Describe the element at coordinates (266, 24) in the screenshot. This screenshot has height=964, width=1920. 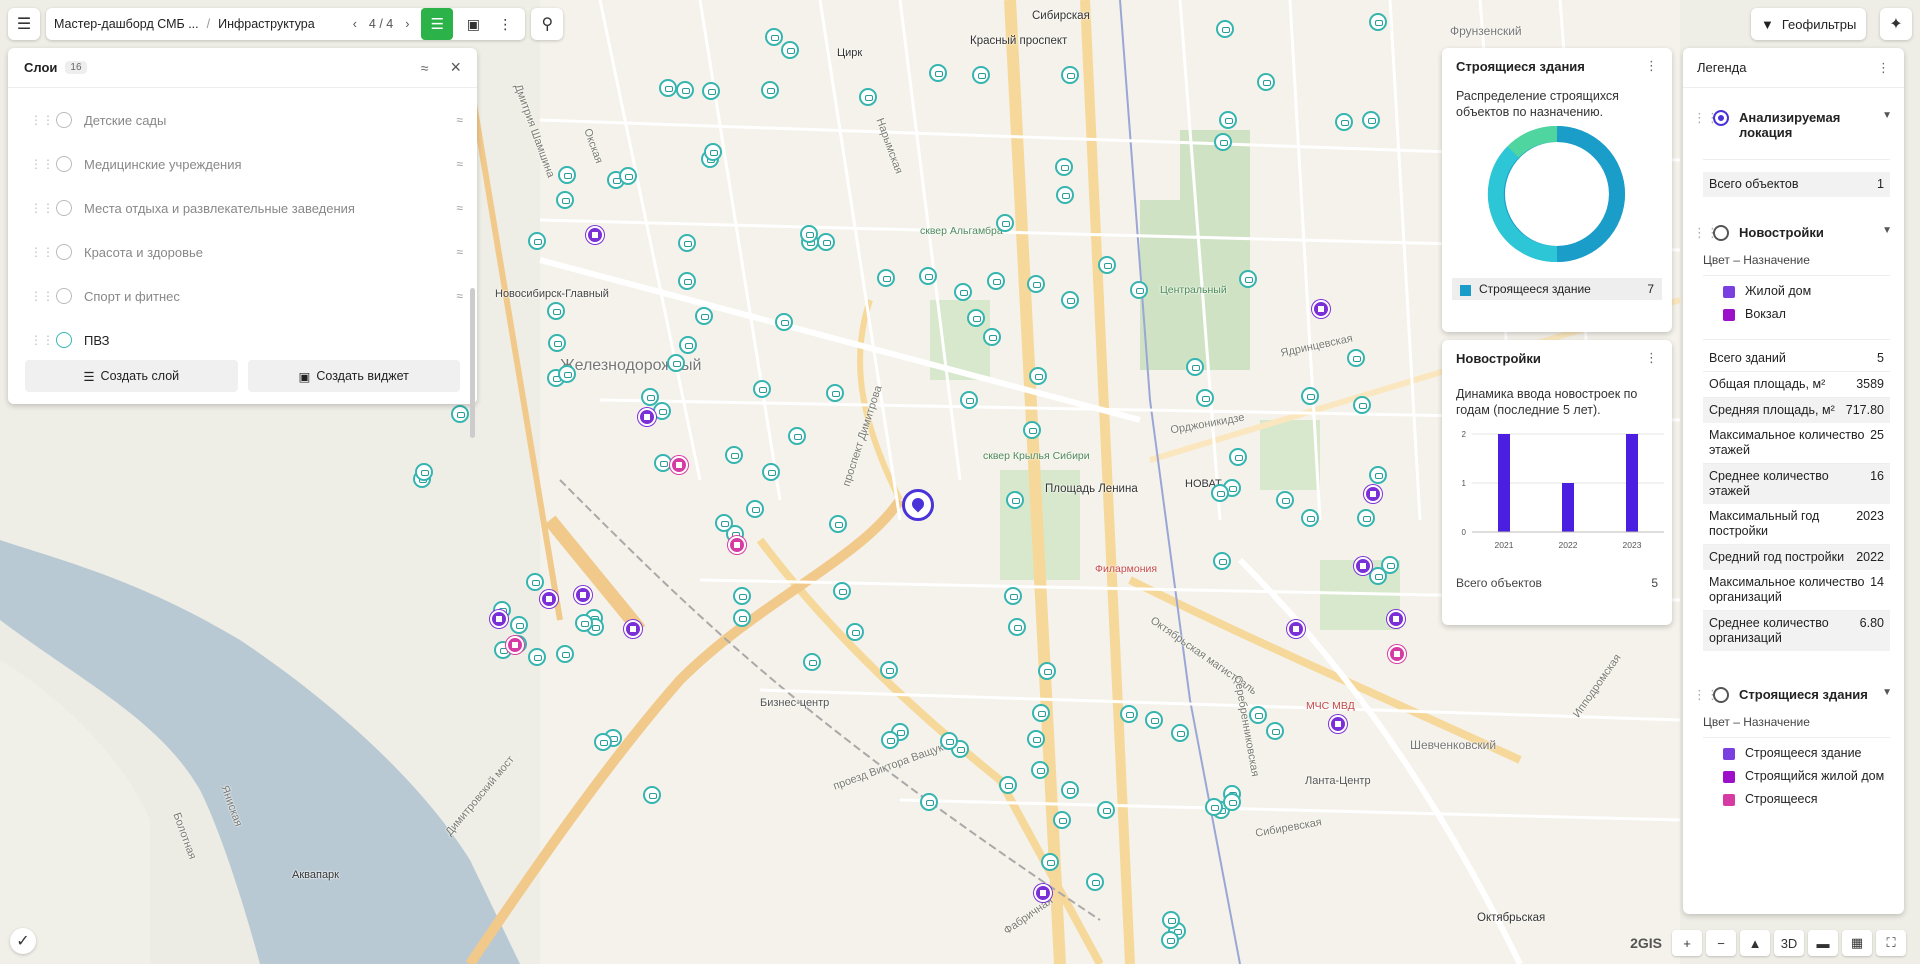
I see `breadcrumb-page: Инфраструктура` at that location.